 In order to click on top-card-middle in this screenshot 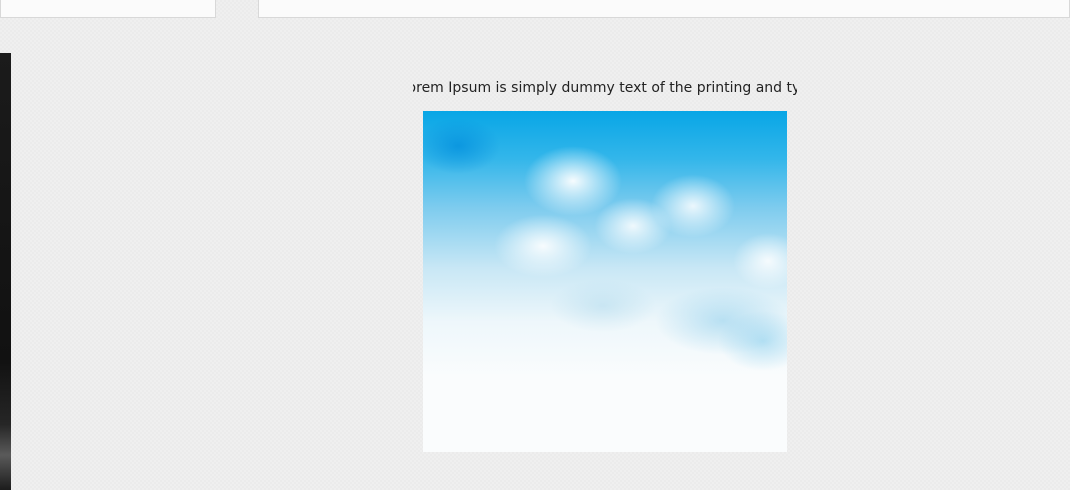, I will do `click(485, 9)`.